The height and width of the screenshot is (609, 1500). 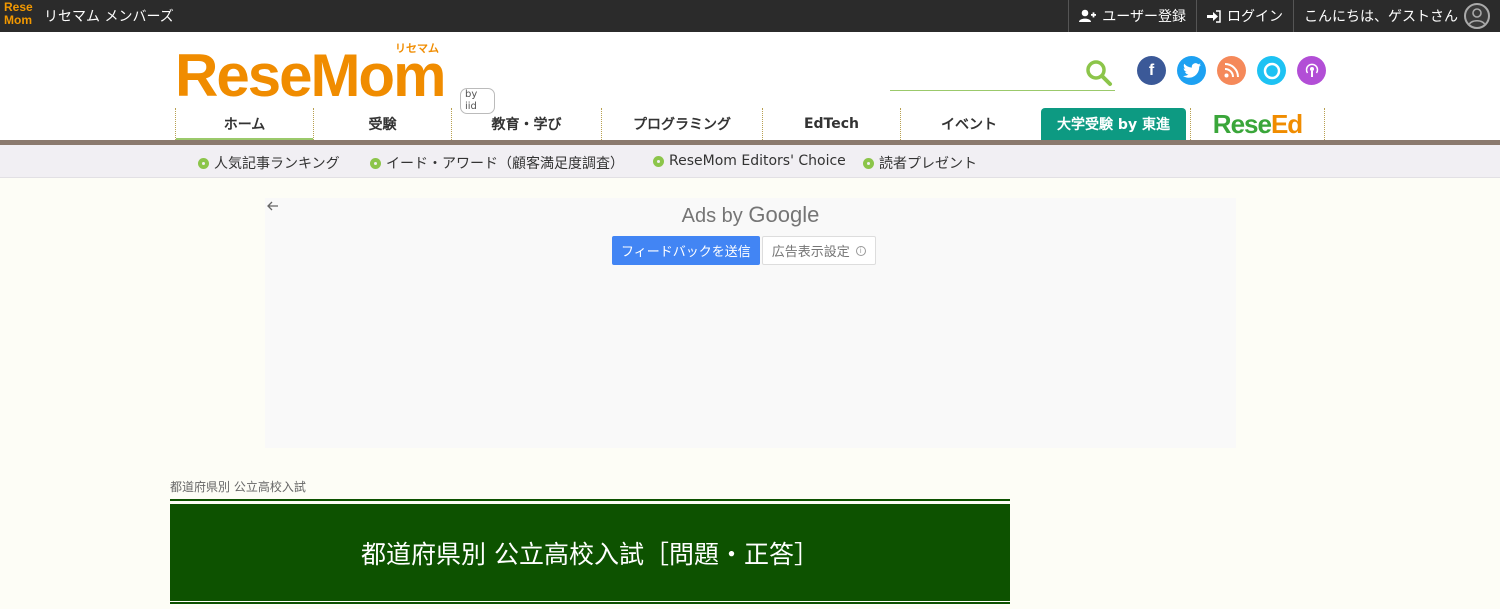 I want to click on alexa-icon, so click(x=1271, y=70).